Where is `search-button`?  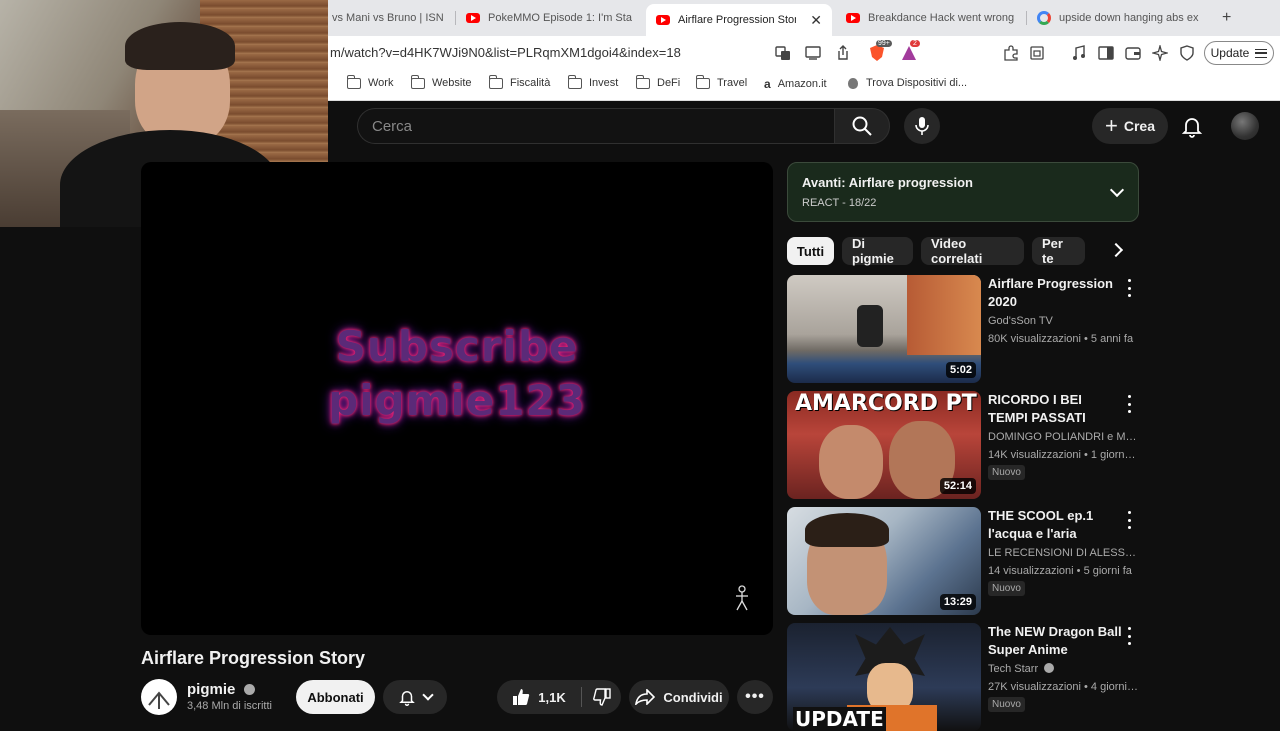
search-button is located at coordinates (862, 126).